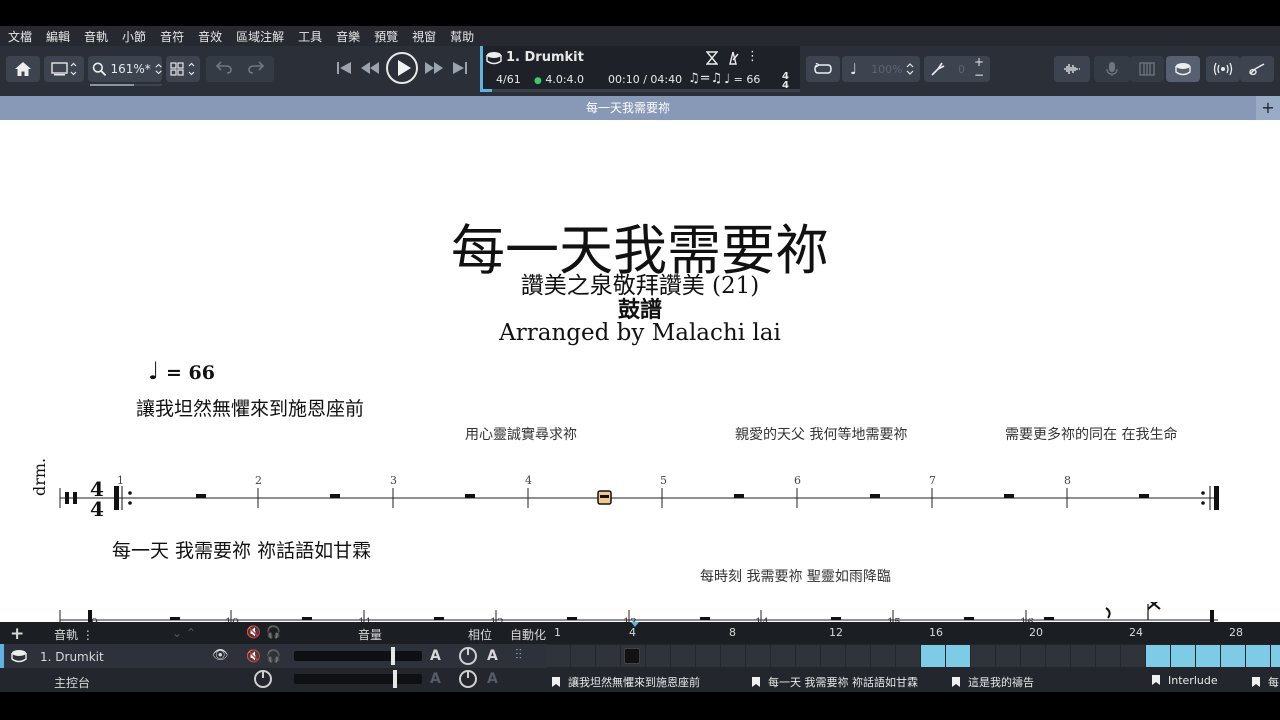 The height and width of the screenshot is (720, 1280). I want to click on master-gain-knob, so click(263, 679).